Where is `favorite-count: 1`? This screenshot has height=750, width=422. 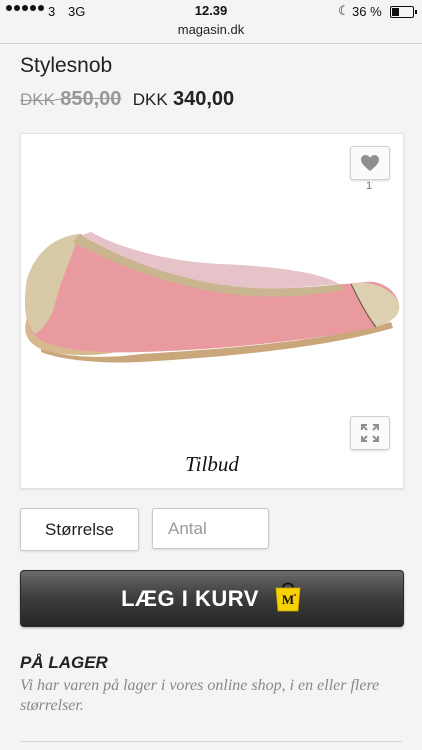
favorite-count: 1 is located at coordinates (369, 186).